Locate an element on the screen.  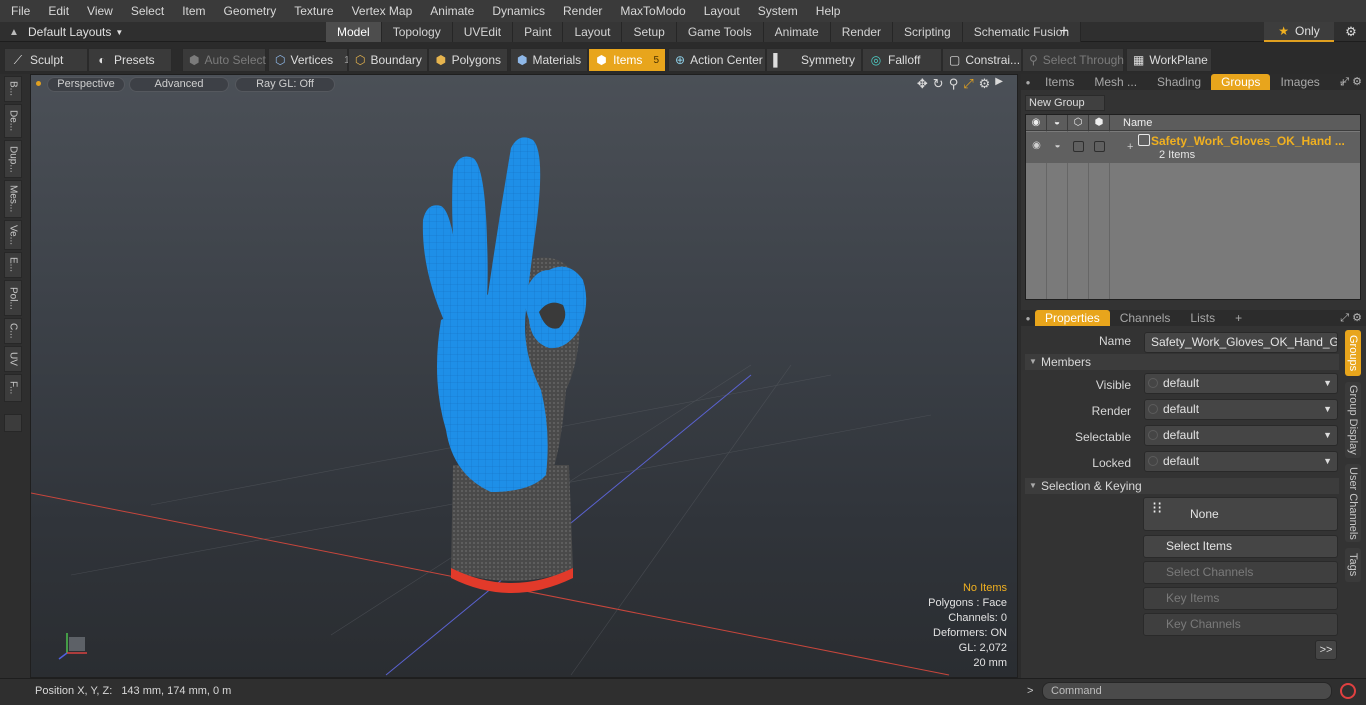
select-through-button: ⚲ Select Through is located at coordinates (1073, 60).